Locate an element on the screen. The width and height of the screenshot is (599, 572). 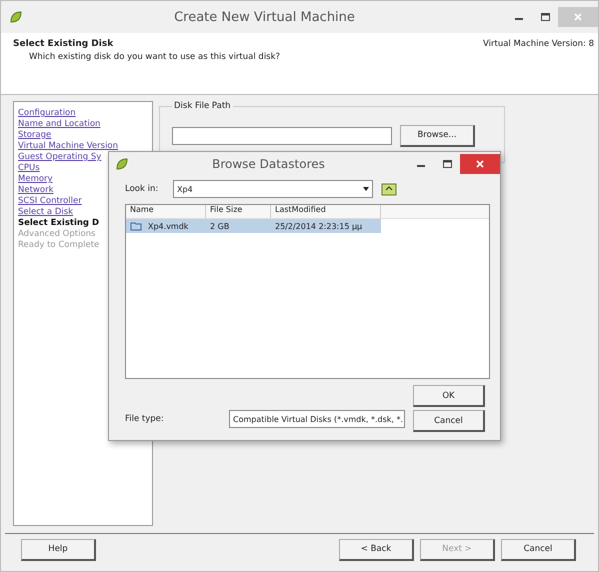
step-link: Memory is located at coordinates (35, 179).